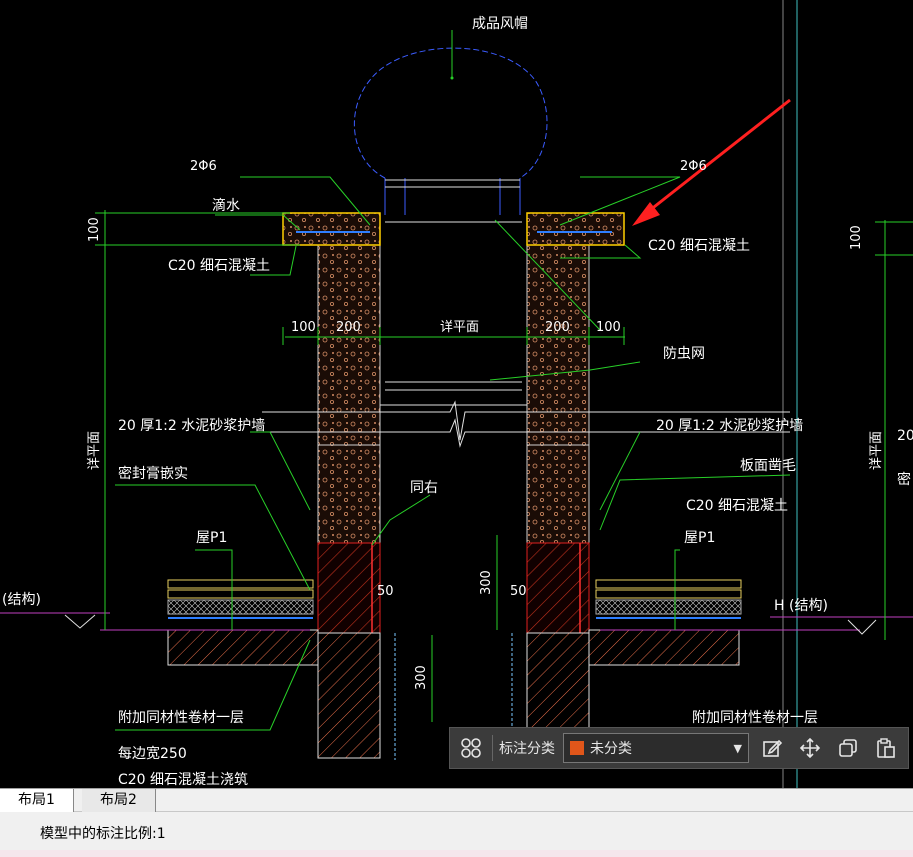 The height and width of the screenshot is (857, 913). What do you see at coordinates (557, 327) in the screenshot?
I see `dim-200-right: 200` at bounding box center [557, 327].